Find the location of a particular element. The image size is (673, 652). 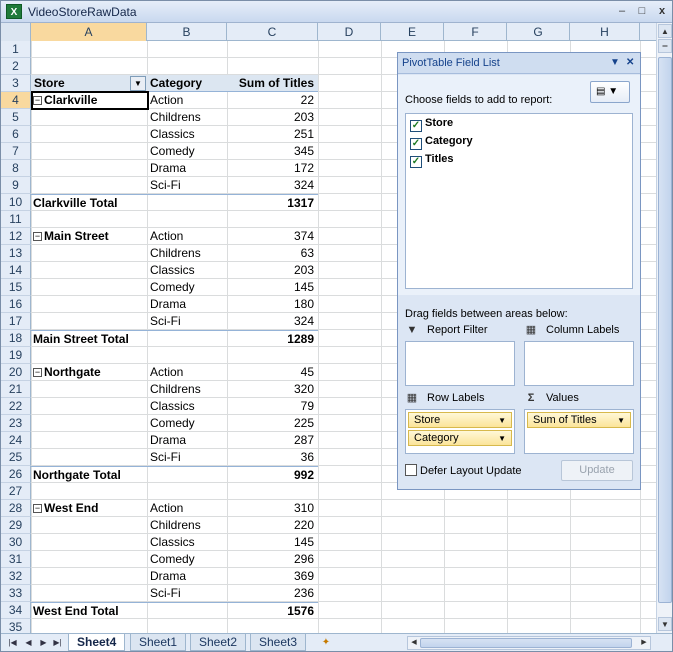

column-labels-area is located at coordinates (579, 363).